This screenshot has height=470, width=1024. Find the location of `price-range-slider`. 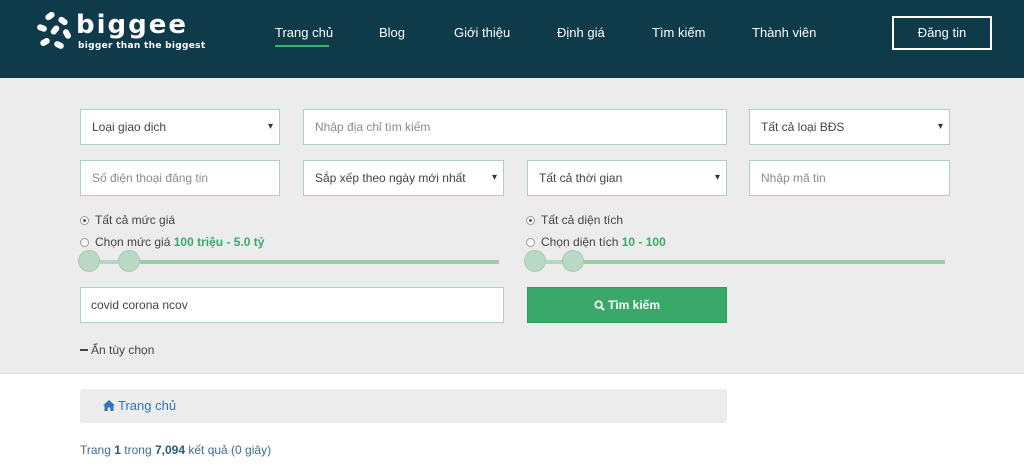

price-range-slider is located at coordinates (288, 262).